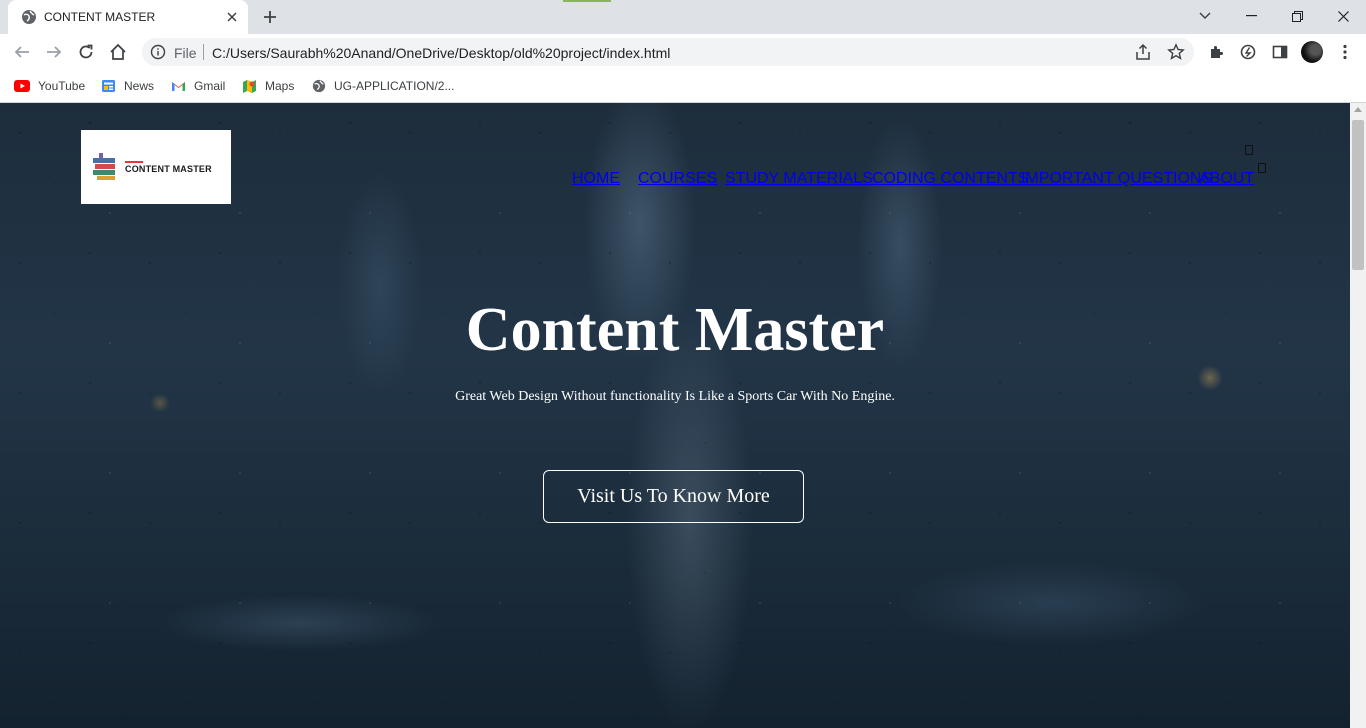 The width and height of the screenshot is (1366, 728). What do you see at coordinates (1312, 52) in the screenshot?
I see `profile-avatar` at bounding box center [1312, 52].